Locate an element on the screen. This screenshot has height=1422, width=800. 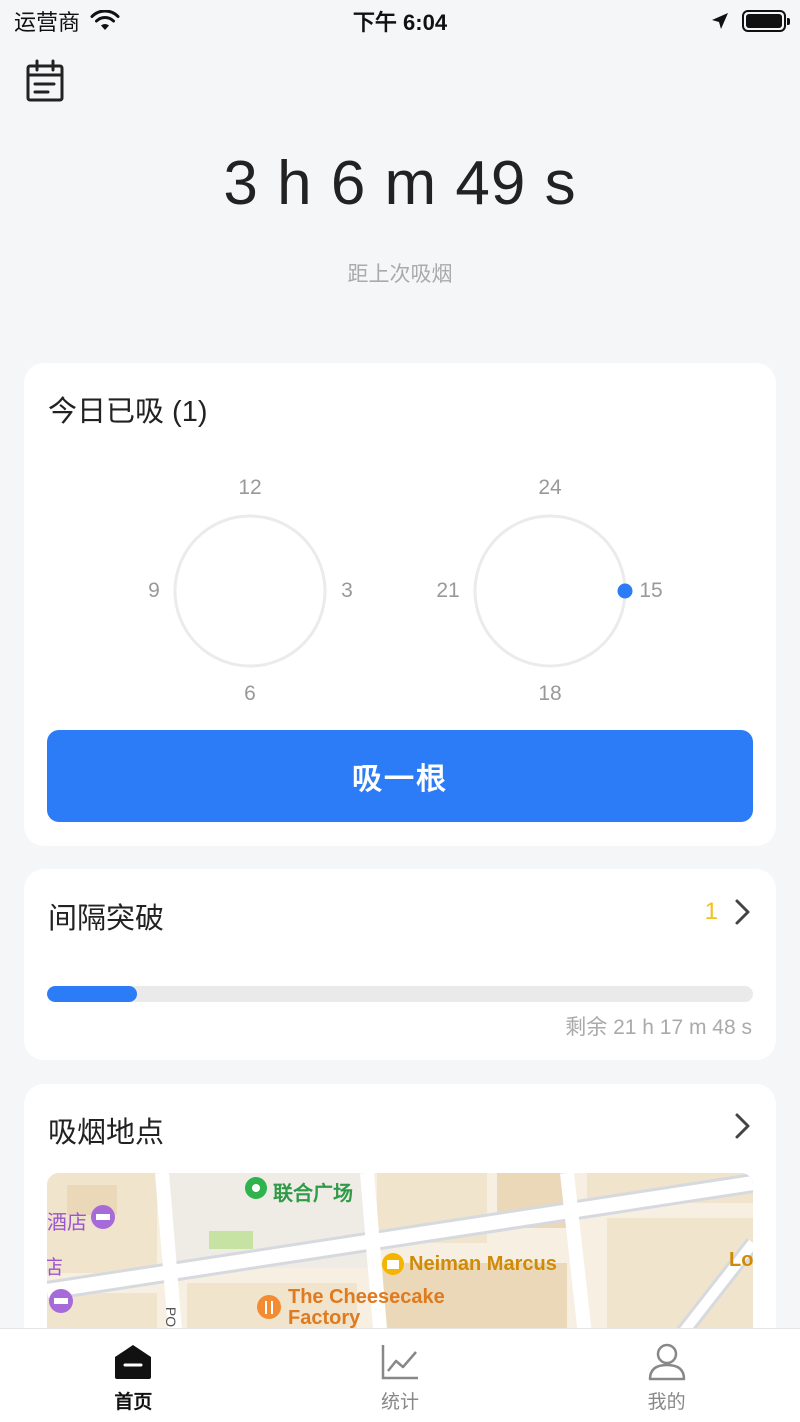
smoke-one-button: 吸一根 is located at coordinates (400, 776).